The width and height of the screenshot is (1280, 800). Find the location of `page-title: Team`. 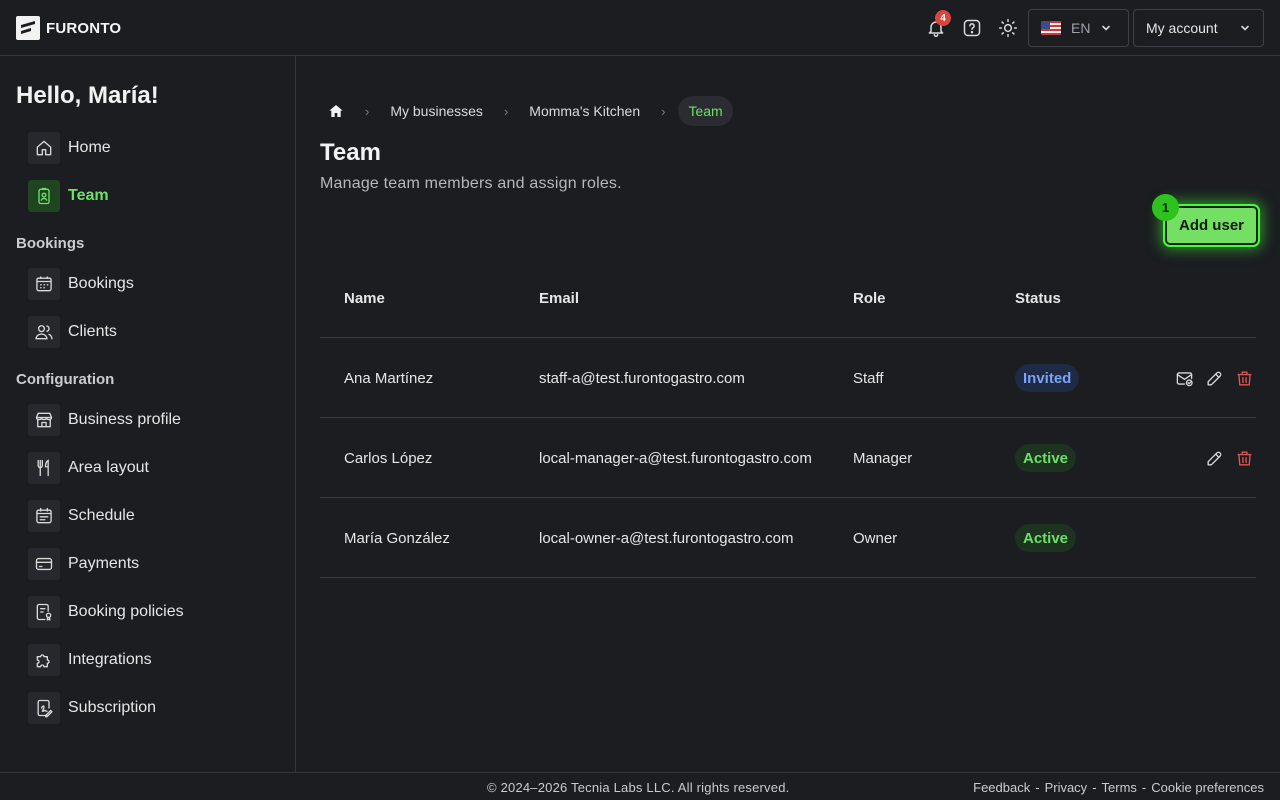

page-title: Team is located at coordinates (350, 152).